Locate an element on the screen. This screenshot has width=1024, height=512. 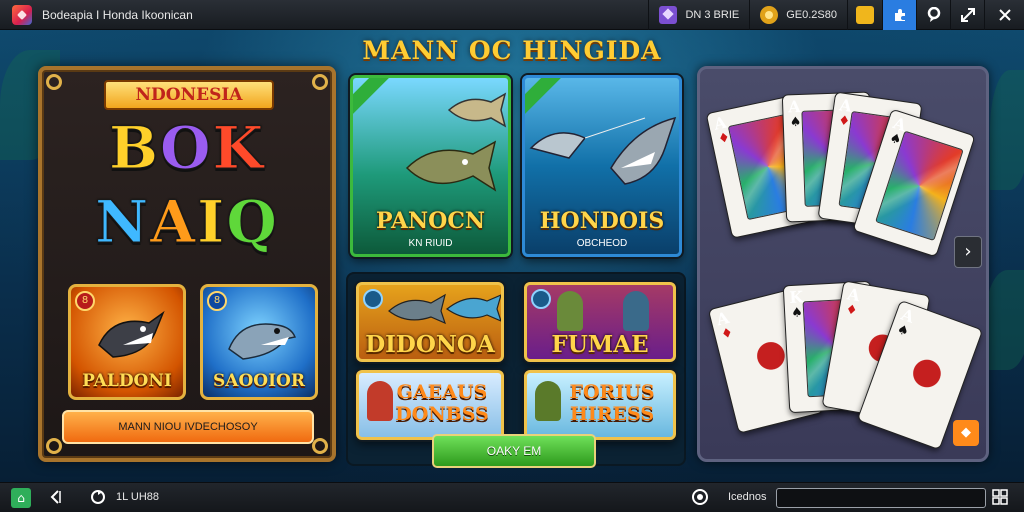
tile-title-line: DONBSS is located at coordinates (442, 414).